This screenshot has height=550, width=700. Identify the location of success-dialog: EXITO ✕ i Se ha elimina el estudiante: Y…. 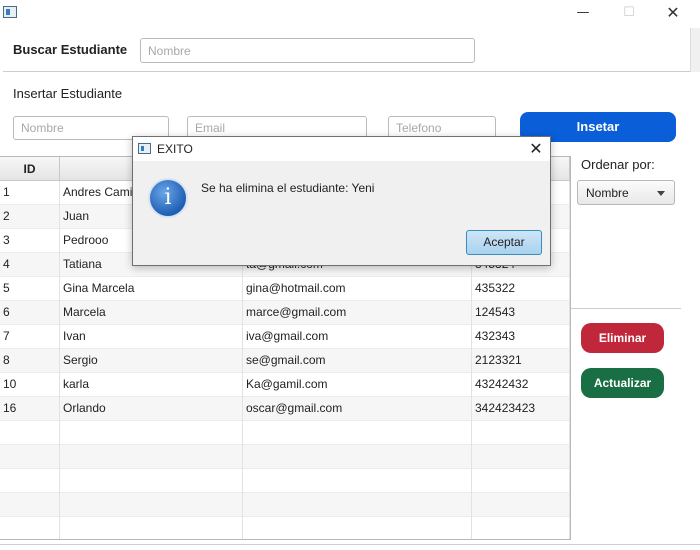
(341, 201).